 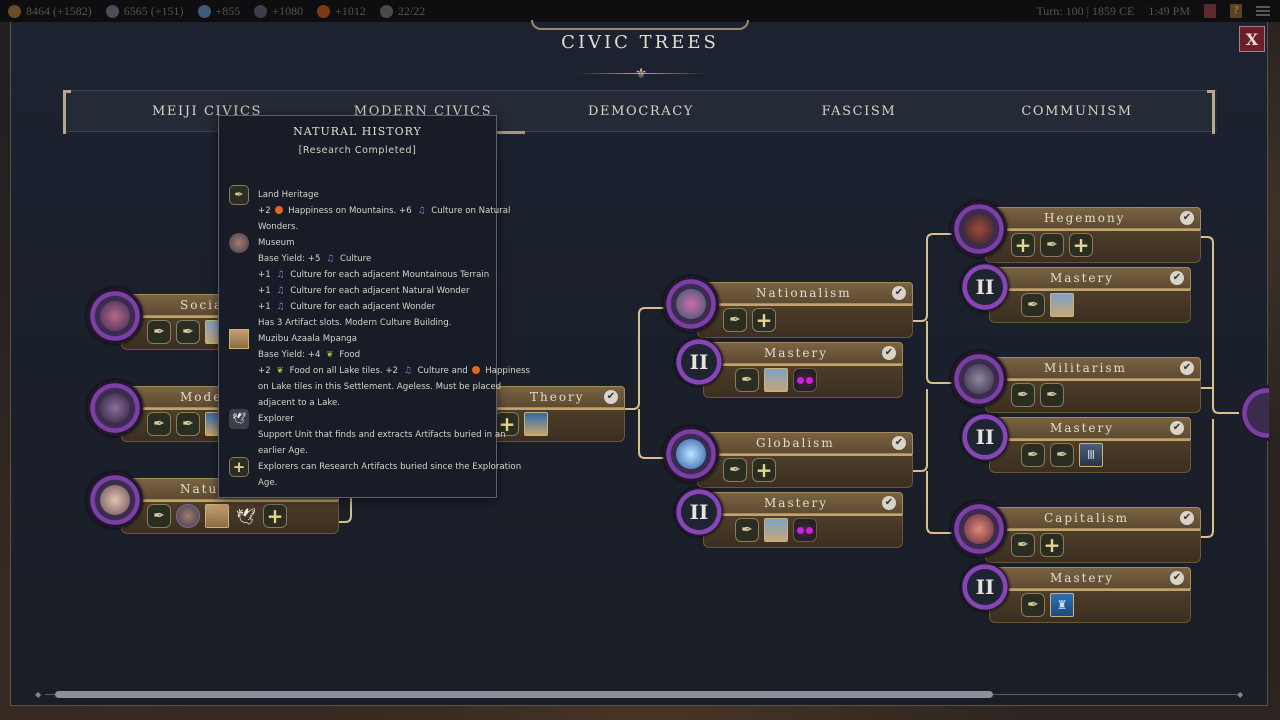 What do you see at coordinates (1169, 10) in the screenshot?
I see `clock-label: 1:49 PM` at bounding box center [1169, 10].